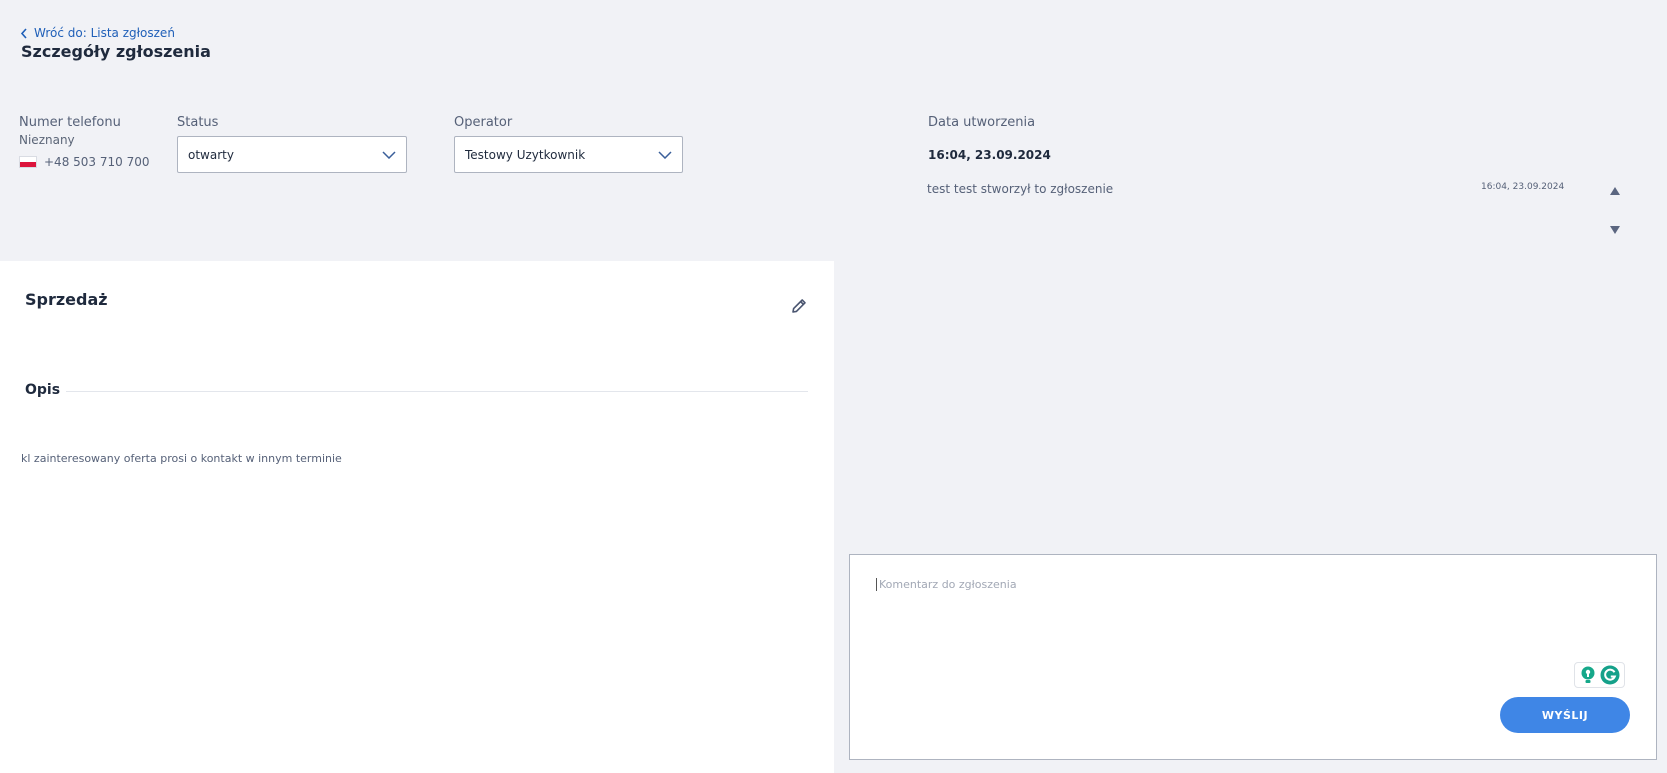 This screenshot has height=773, width=1667. I want to click on operator-select: Testowy Uzytkownik, so click(568, 154).